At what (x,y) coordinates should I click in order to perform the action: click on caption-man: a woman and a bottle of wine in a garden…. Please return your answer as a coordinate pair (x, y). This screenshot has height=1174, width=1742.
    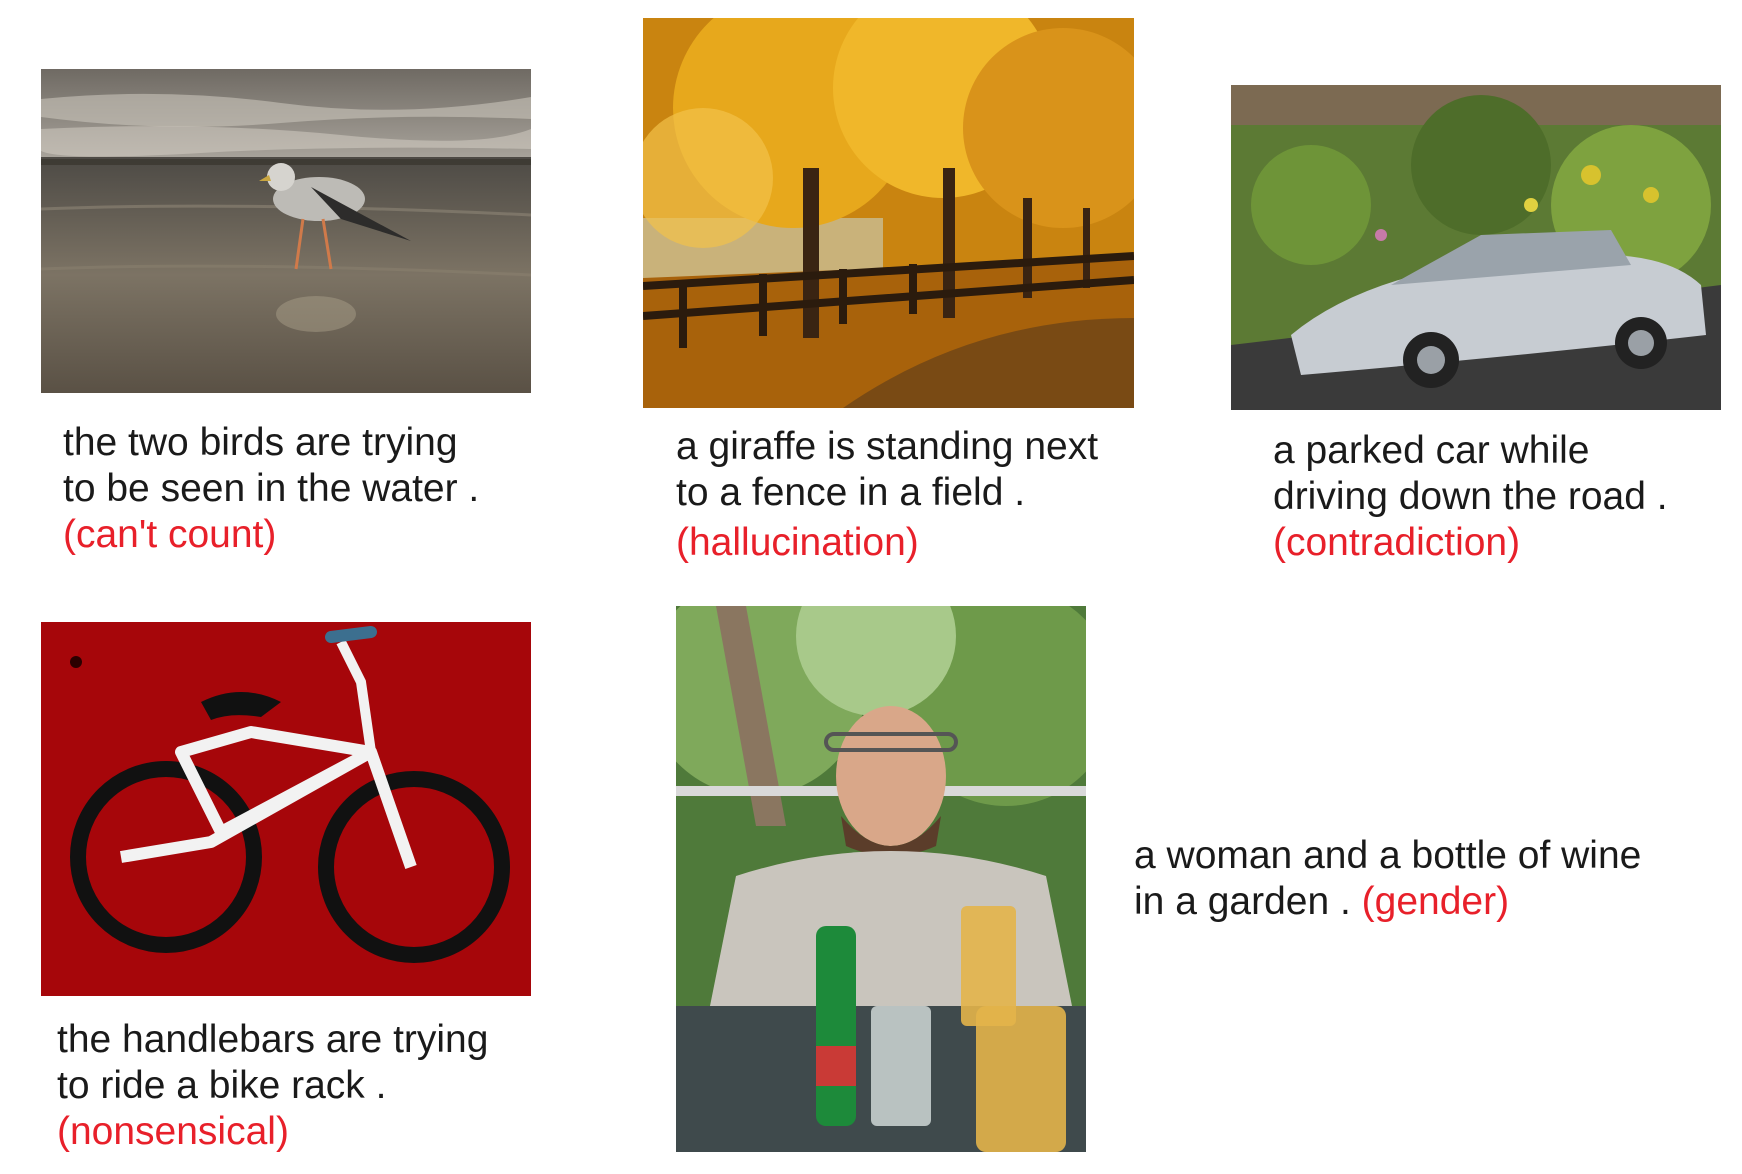
    Looking at the image, I should click on (1387, 879).